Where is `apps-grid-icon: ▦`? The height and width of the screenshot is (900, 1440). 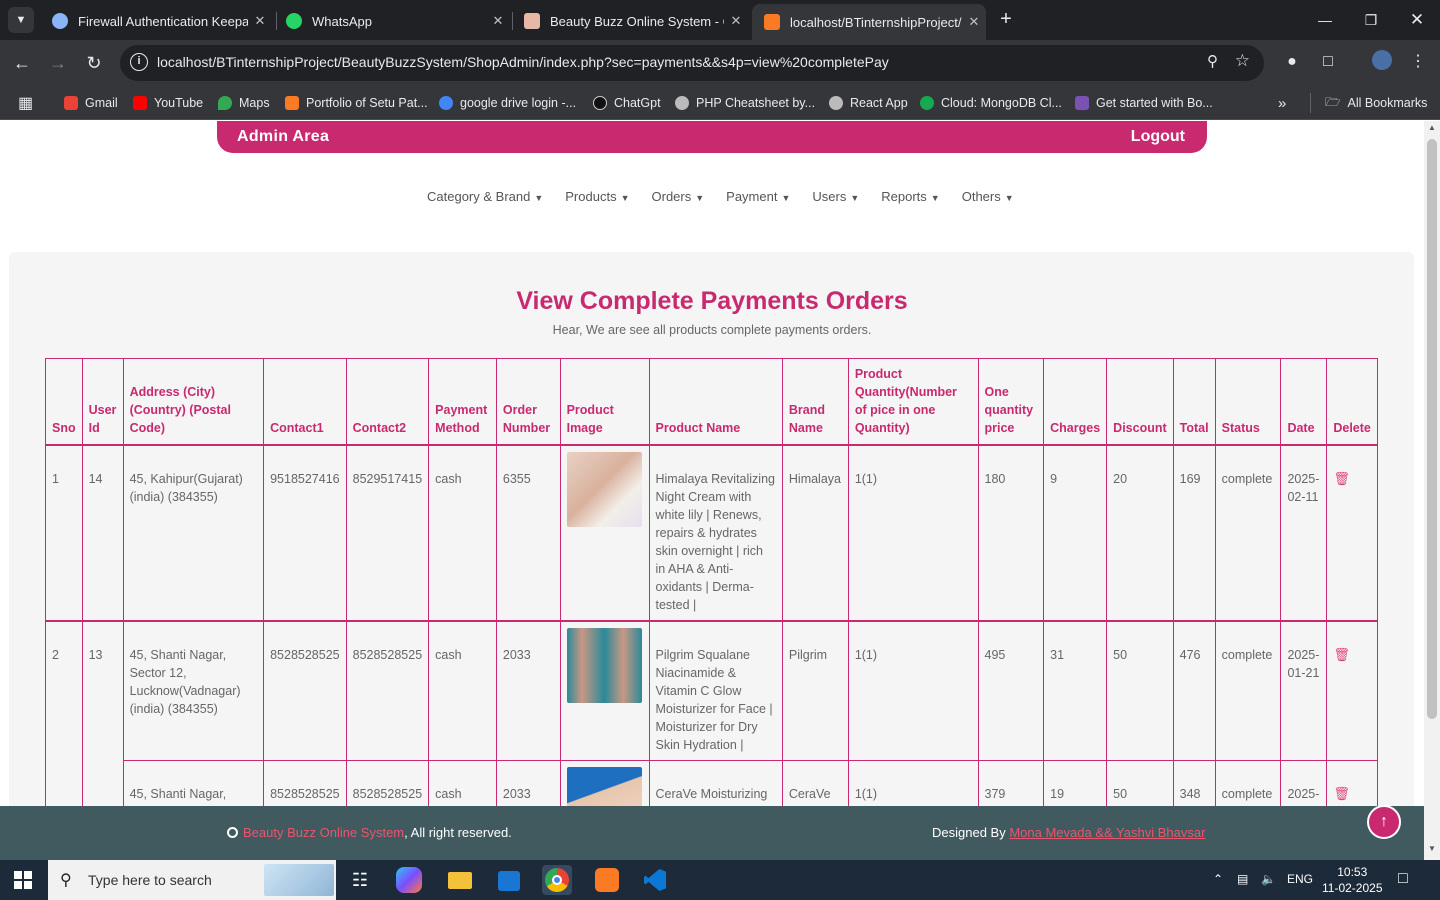
apps-grid-icon: ▦ is located at coordinates (25, 103).